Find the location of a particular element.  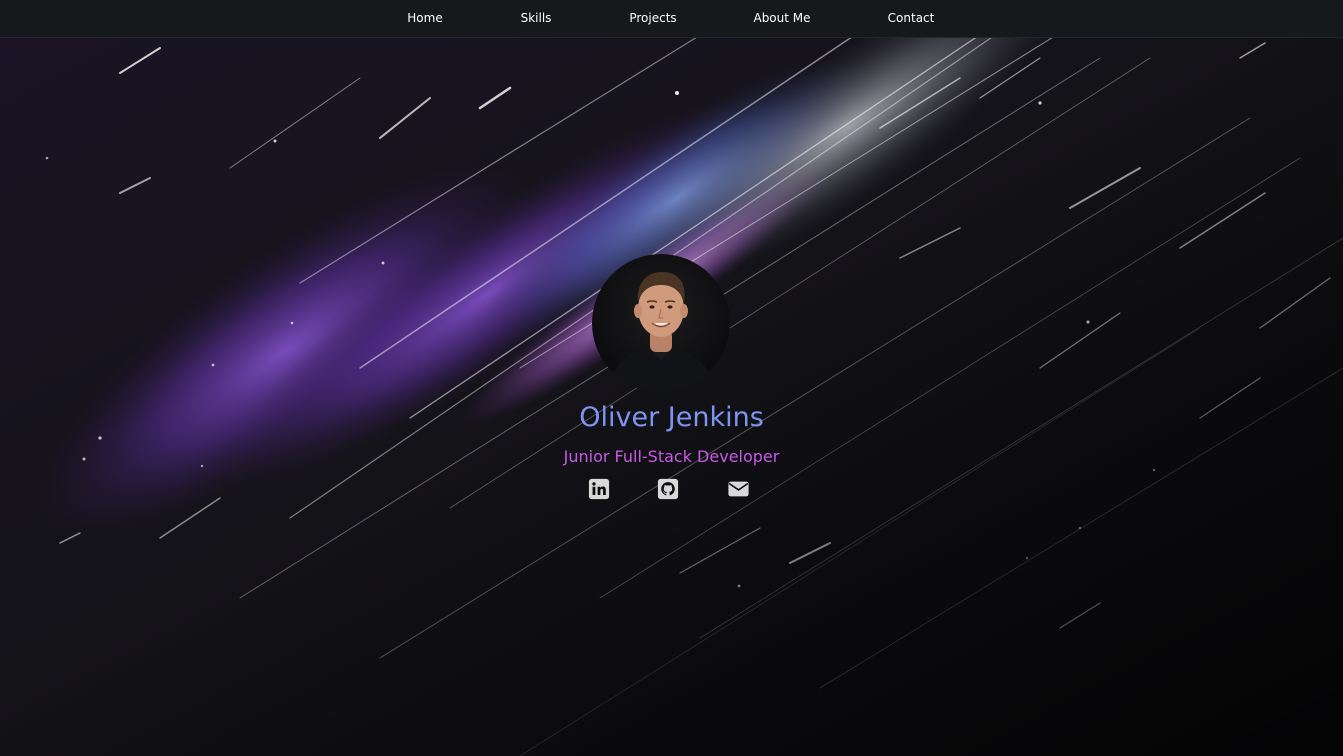

top-navbar: Home Skills Projects About Me Contact is located at coordinates (671, 19).